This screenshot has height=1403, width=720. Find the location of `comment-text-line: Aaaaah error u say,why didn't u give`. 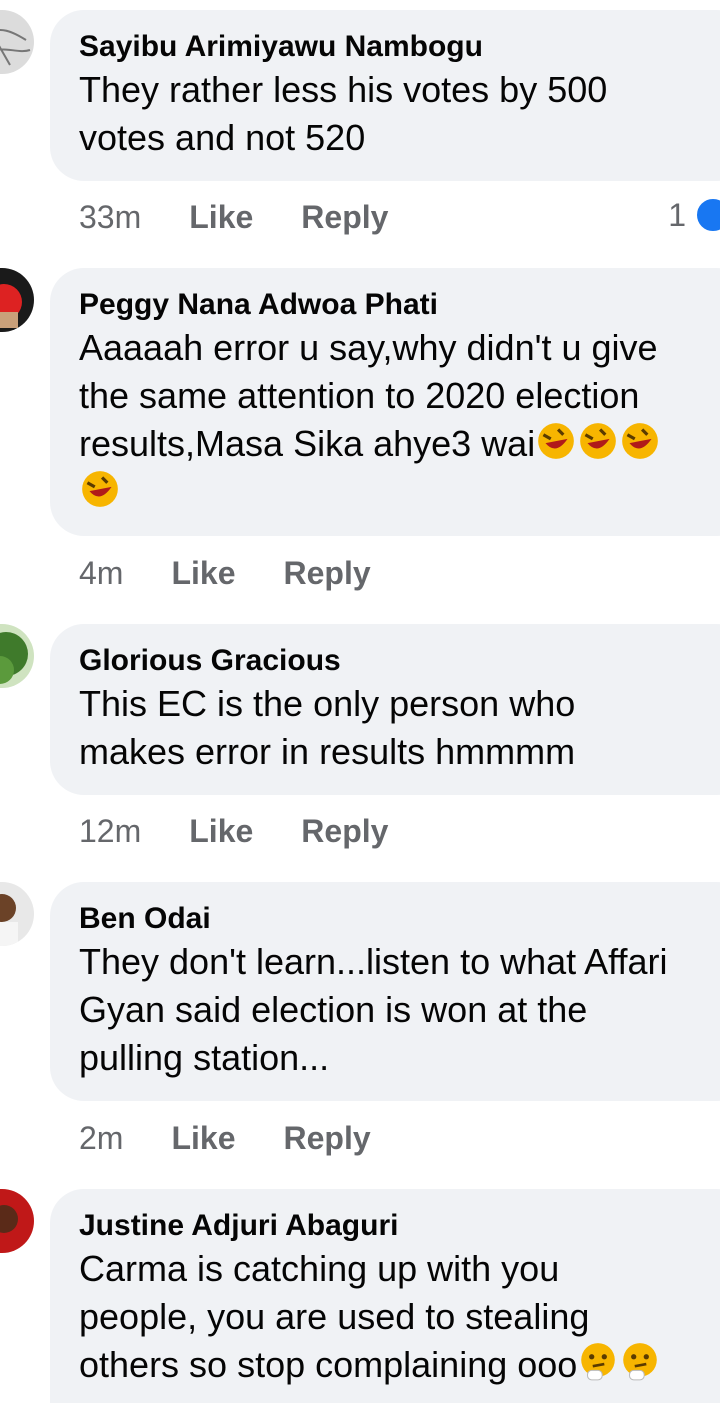

comment-text-line: Aaaaah error u say,why didn't u give is located at coordinates (368, 347).